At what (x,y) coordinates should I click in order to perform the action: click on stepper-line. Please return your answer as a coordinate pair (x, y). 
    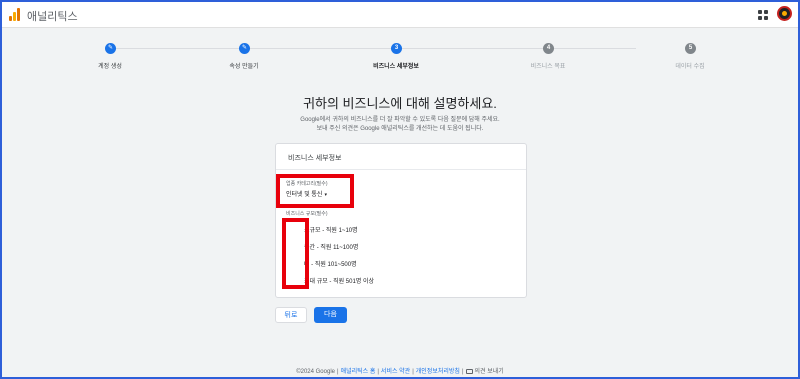
    Looking at the image, I should click on (373, 48).